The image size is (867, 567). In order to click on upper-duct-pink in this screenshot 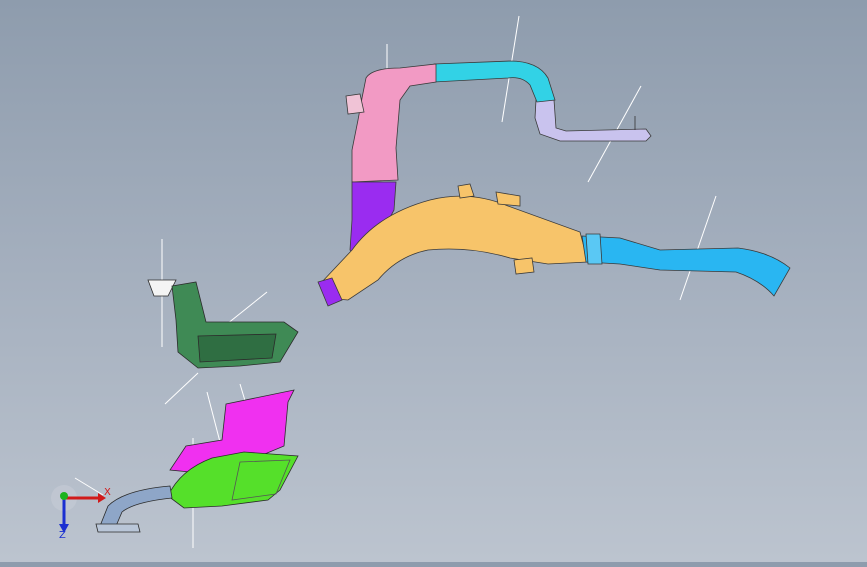, I will do `click(394, 123)`.